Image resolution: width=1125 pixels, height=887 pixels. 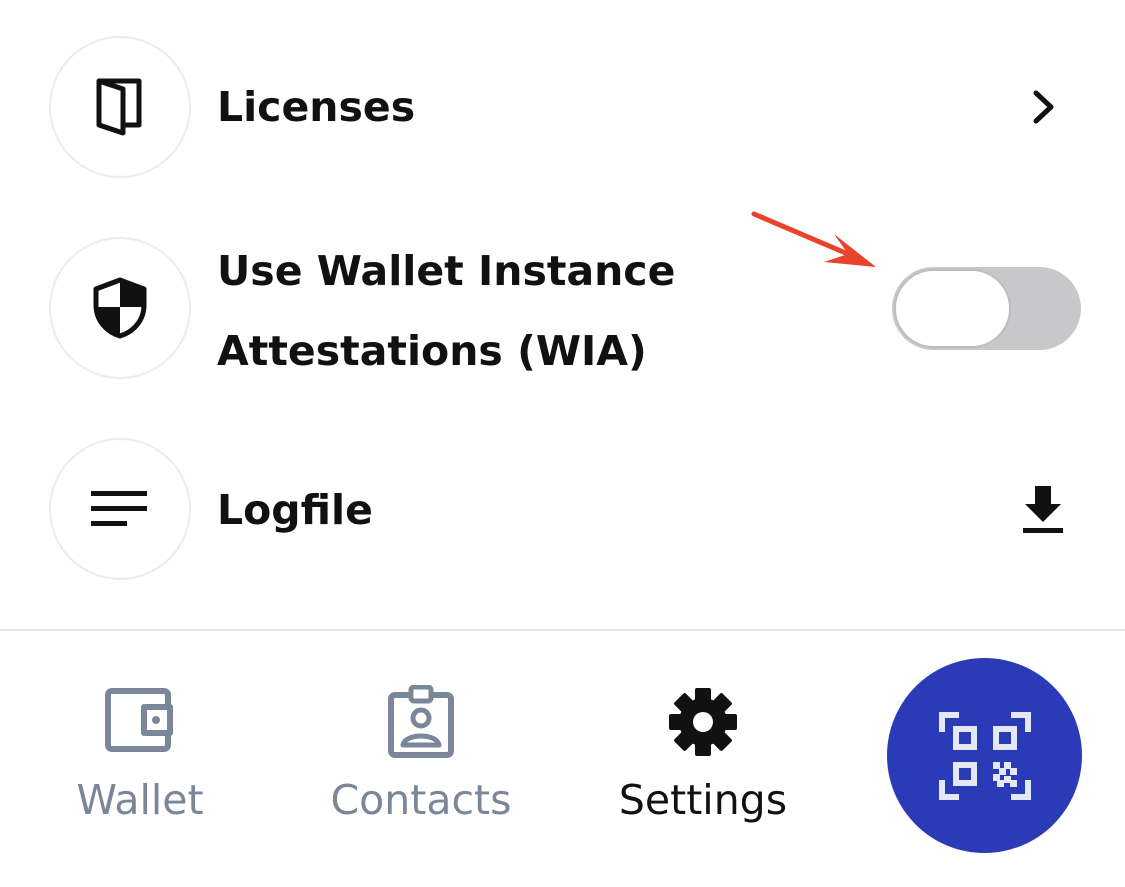 What do you see at coordinates (813, 239) in the screenshot?
I see `annotation-arrow-icon` at bounding box center [813, 239].